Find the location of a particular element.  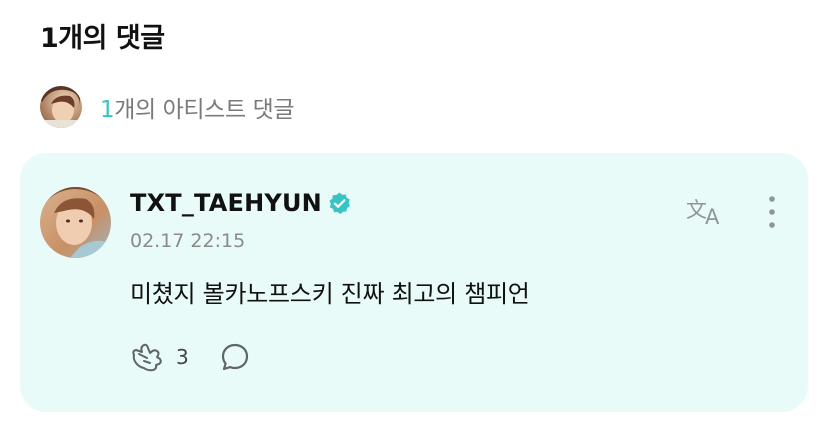

cheer-button: 3 is located at coordinates (159, 357).